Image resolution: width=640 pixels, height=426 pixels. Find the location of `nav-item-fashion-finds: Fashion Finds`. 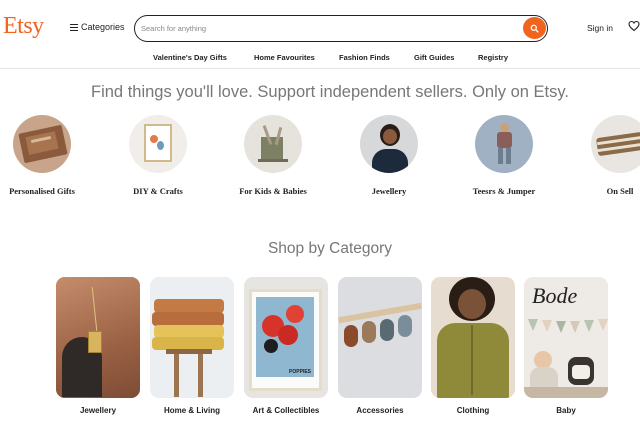

nav-item-fashion-finds: Fashion Finds is located at coordinates (364, 57).